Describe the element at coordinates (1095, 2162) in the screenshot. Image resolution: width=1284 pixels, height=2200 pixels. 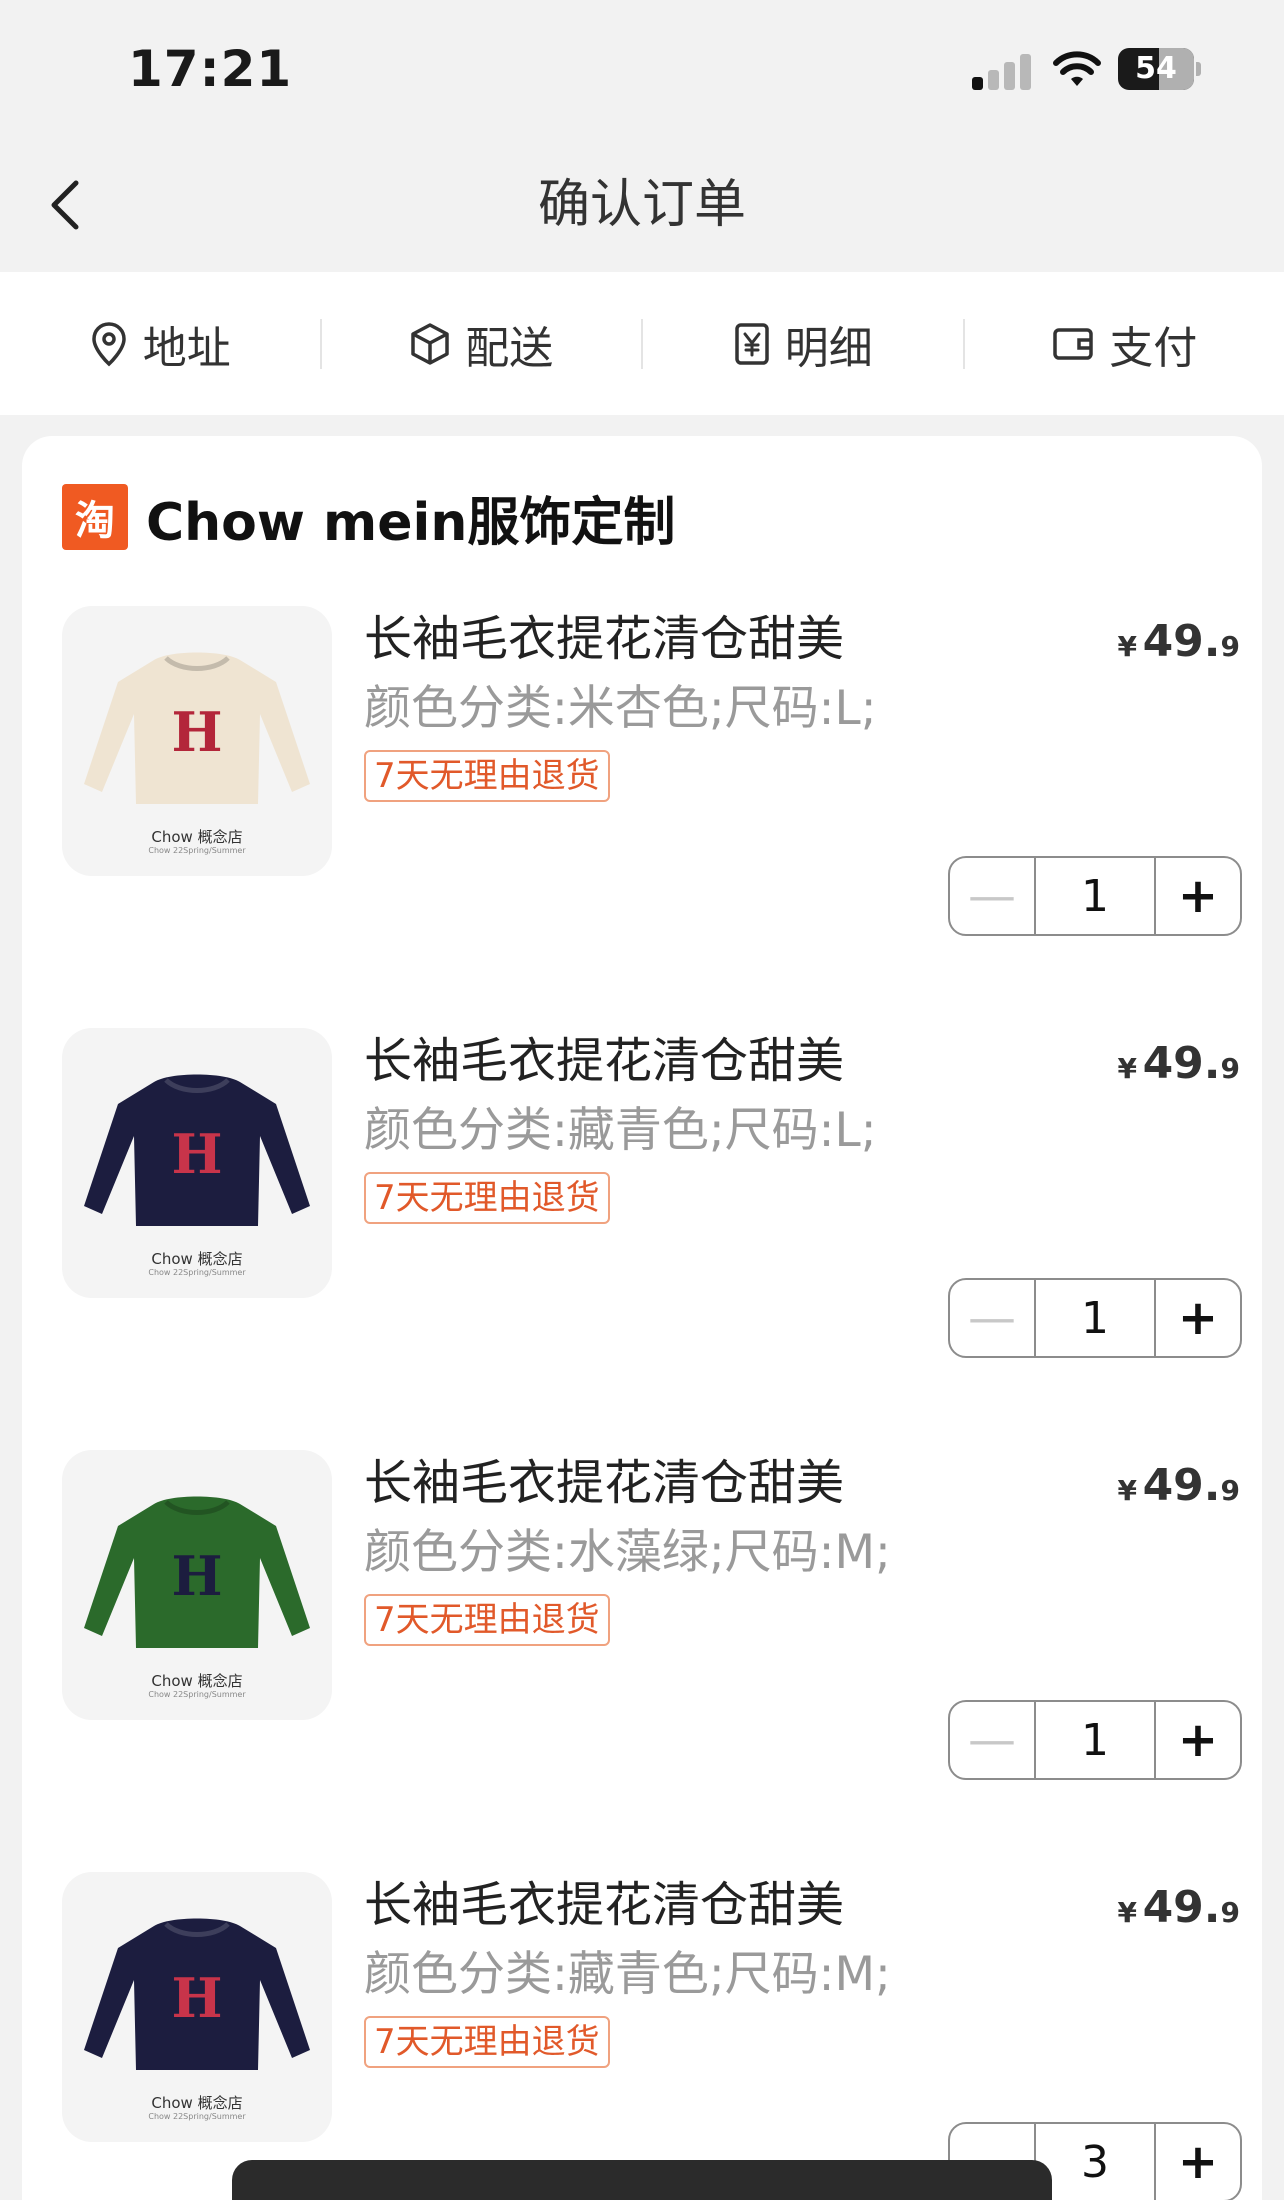
I see `quantity-value: 3` at that location.